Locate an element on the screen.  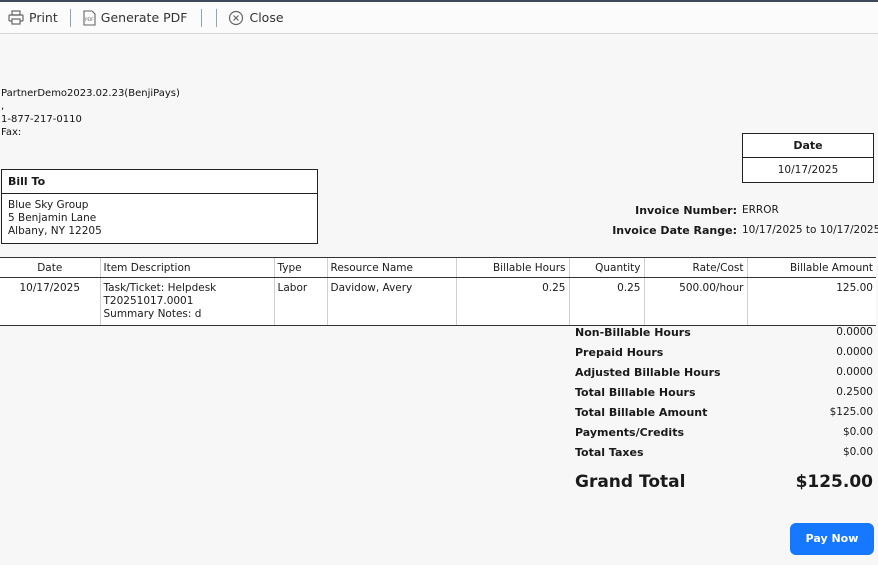
toolbar: Print PDF Generate PDF Close is located at coordinates (439, 18).